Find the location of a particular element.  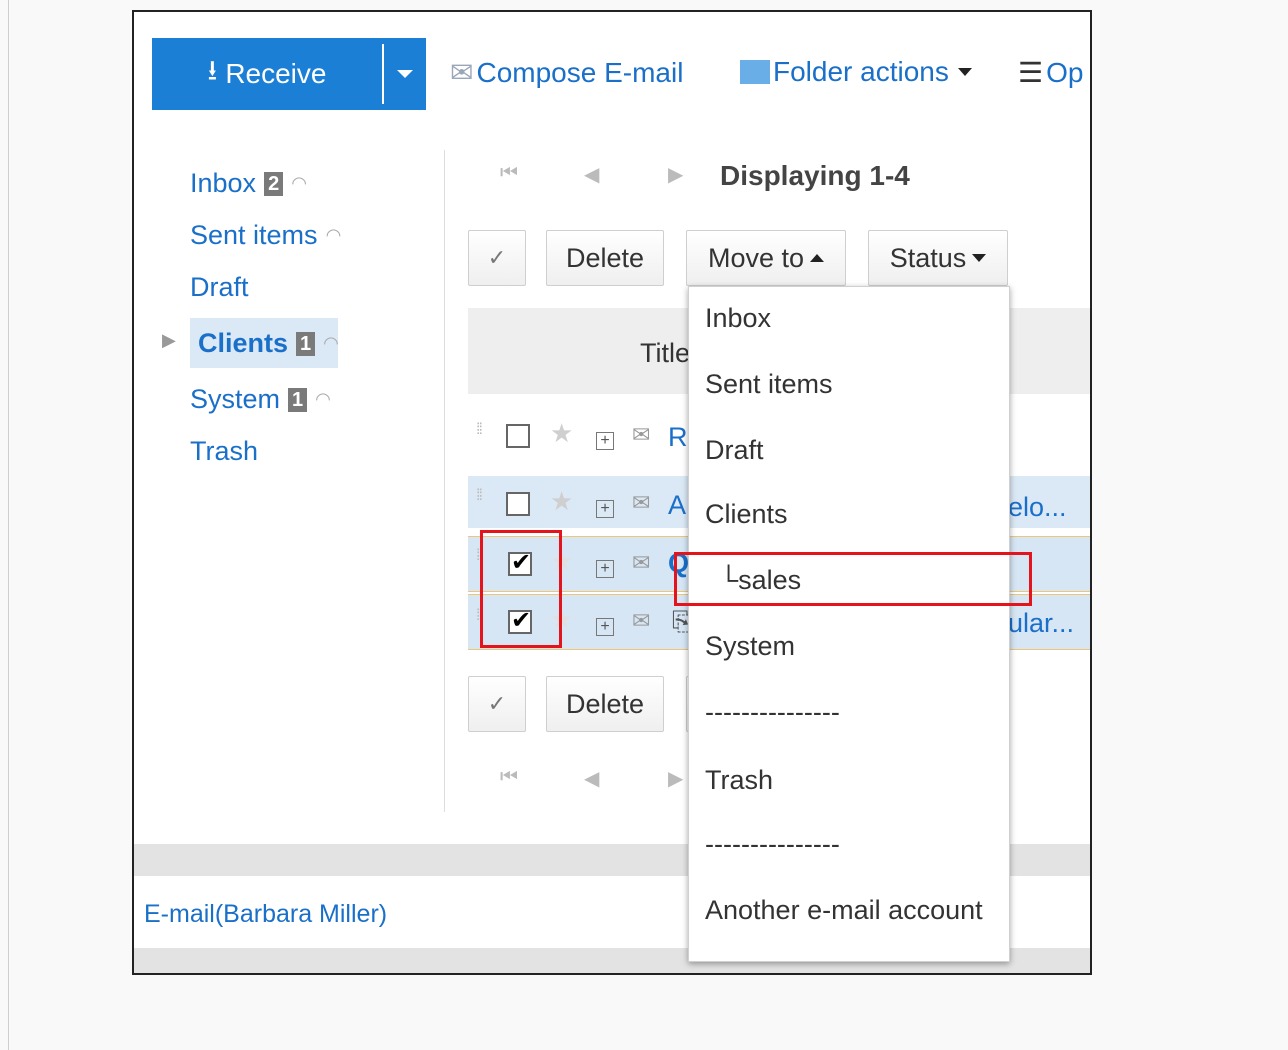

move-to-label: Move to is located at coordinates (756, 257).